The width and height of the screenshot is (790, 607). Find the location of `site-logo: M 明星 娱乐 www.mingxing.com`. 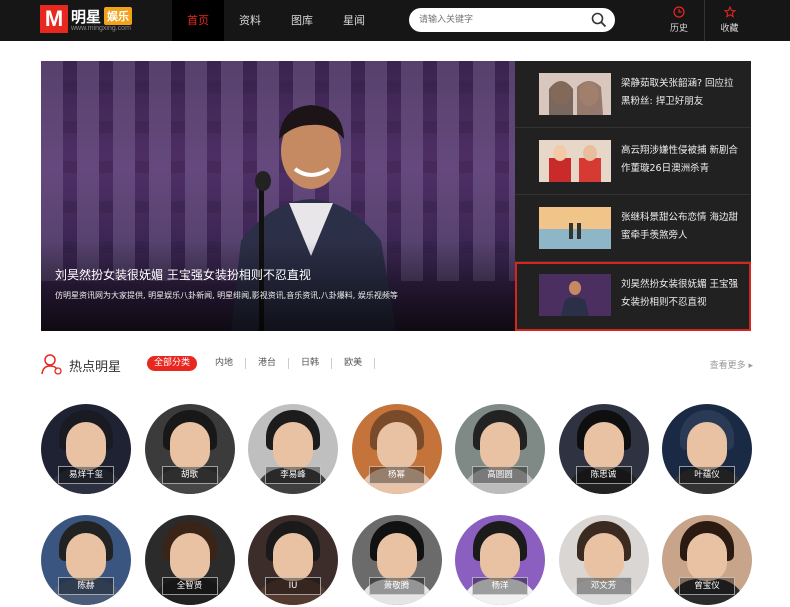

site-logo: M 明星 娱乐 www.mingxing.com is located at coordinates (100, 21).